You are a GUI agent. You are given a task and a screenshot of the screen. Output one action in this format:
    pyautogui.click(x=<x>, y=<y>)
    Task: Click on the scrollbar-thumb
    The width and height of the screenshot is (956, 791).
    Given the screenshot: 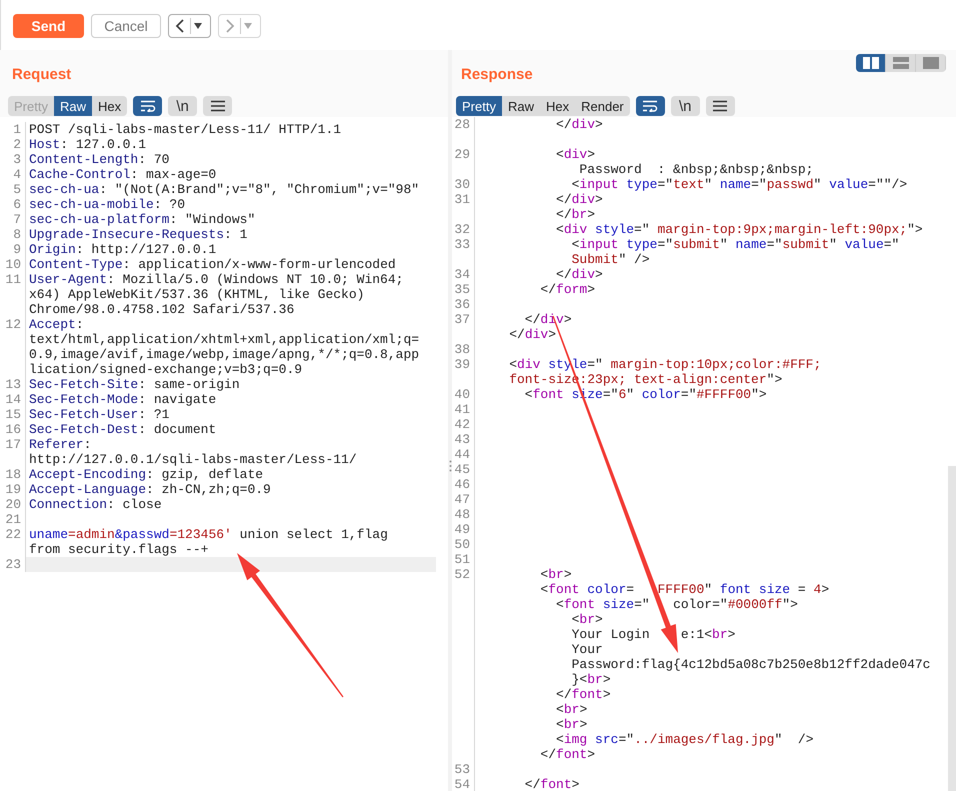 What is the action you would take?
    pyautogui.click(x=952, y=628)
    